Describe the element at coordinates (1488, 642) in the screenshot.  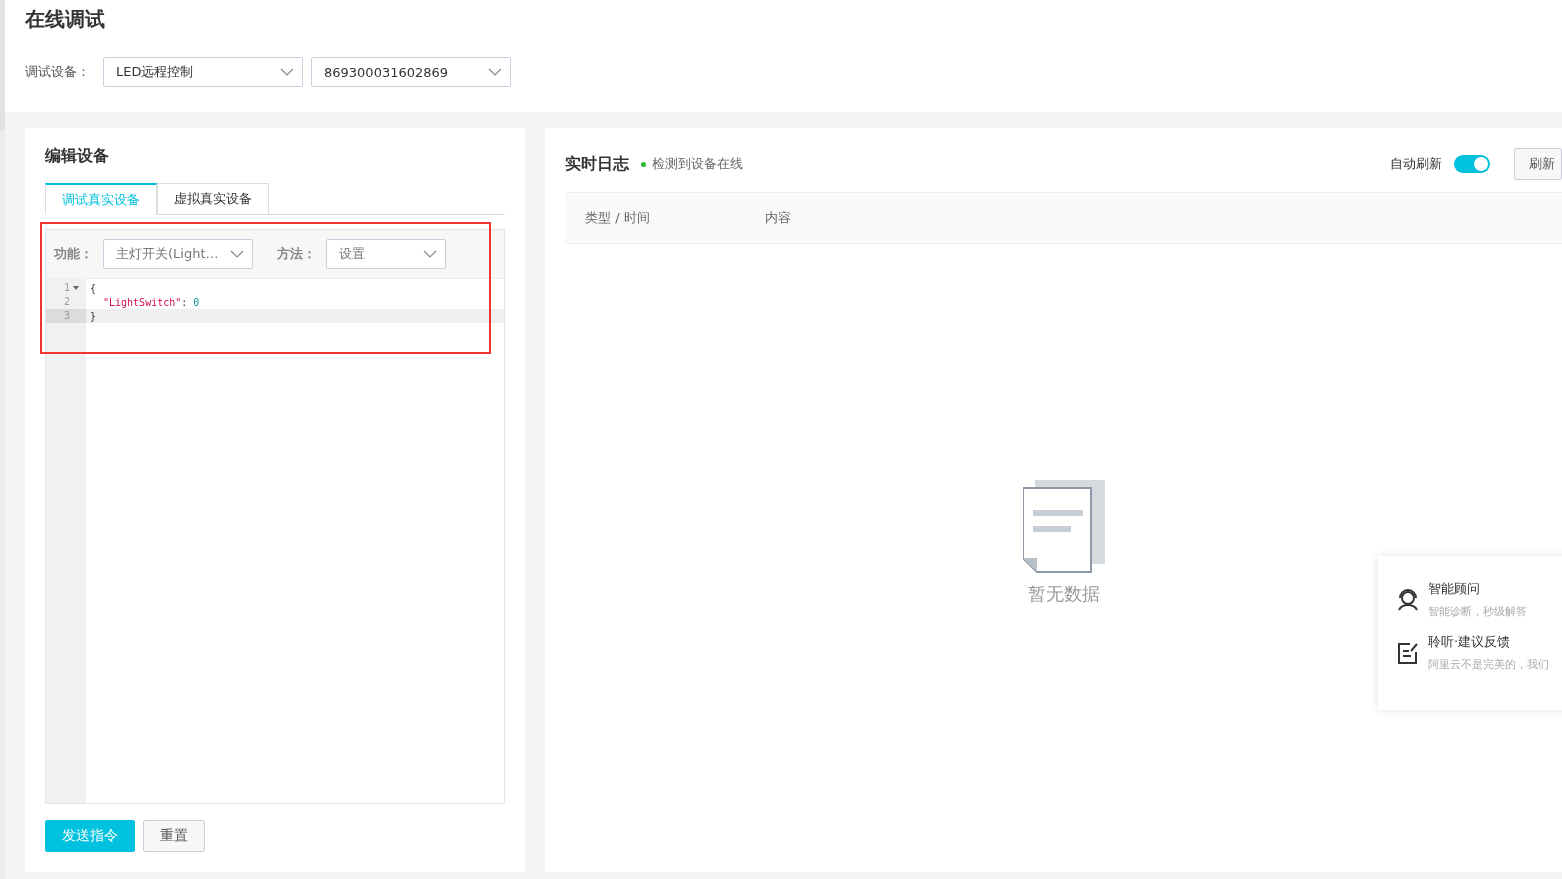
I see `help-item-title: 聆听·建议反馈` at that location.